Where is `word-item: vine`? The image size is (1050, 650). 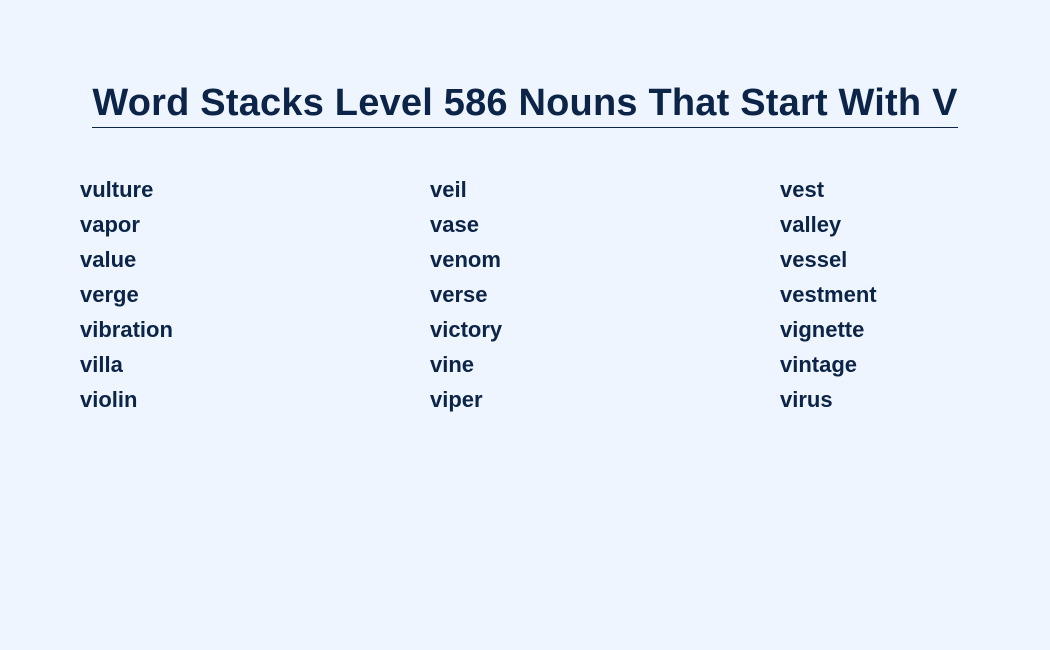
word-item: vine is located at coordinates (452, 364).